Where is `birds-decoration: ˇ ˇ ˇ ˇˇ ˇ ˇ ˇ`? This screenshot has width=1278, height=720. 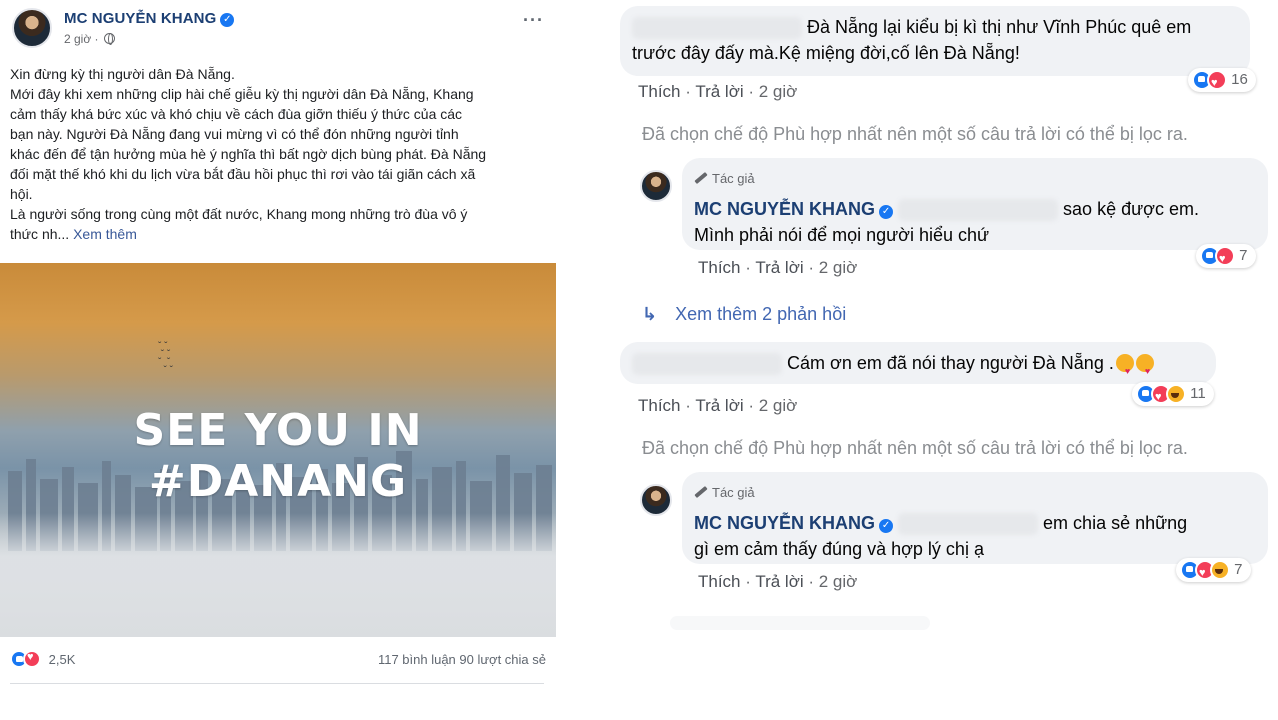
birds-decoration: ˇ ˇ ˇ ˇˇ ˇ ˇ ˇ is located at coordinates (165, 358).